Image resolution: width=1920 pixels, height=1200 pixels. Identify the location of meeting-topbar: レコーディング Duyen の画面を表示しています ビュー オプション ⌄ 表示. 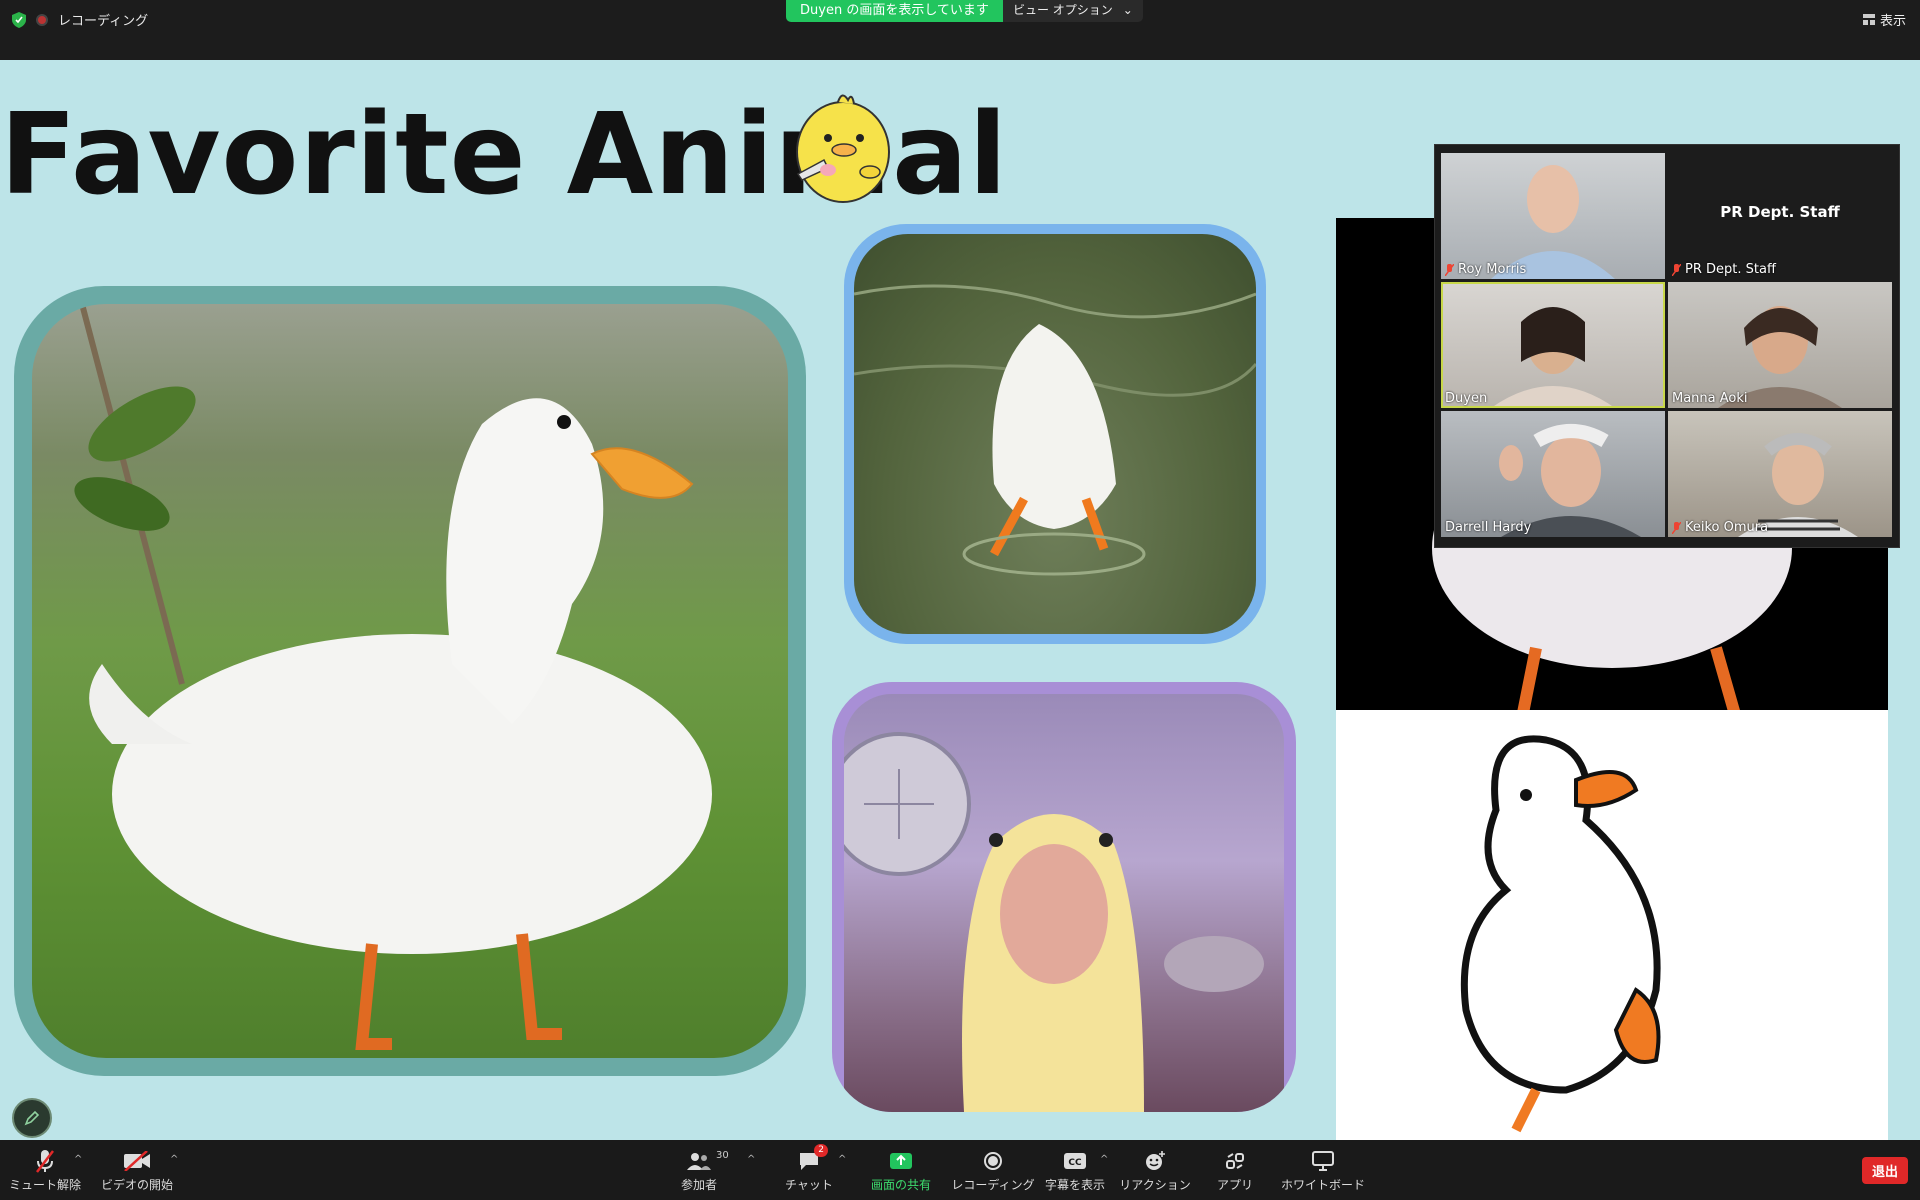
(960, 30).